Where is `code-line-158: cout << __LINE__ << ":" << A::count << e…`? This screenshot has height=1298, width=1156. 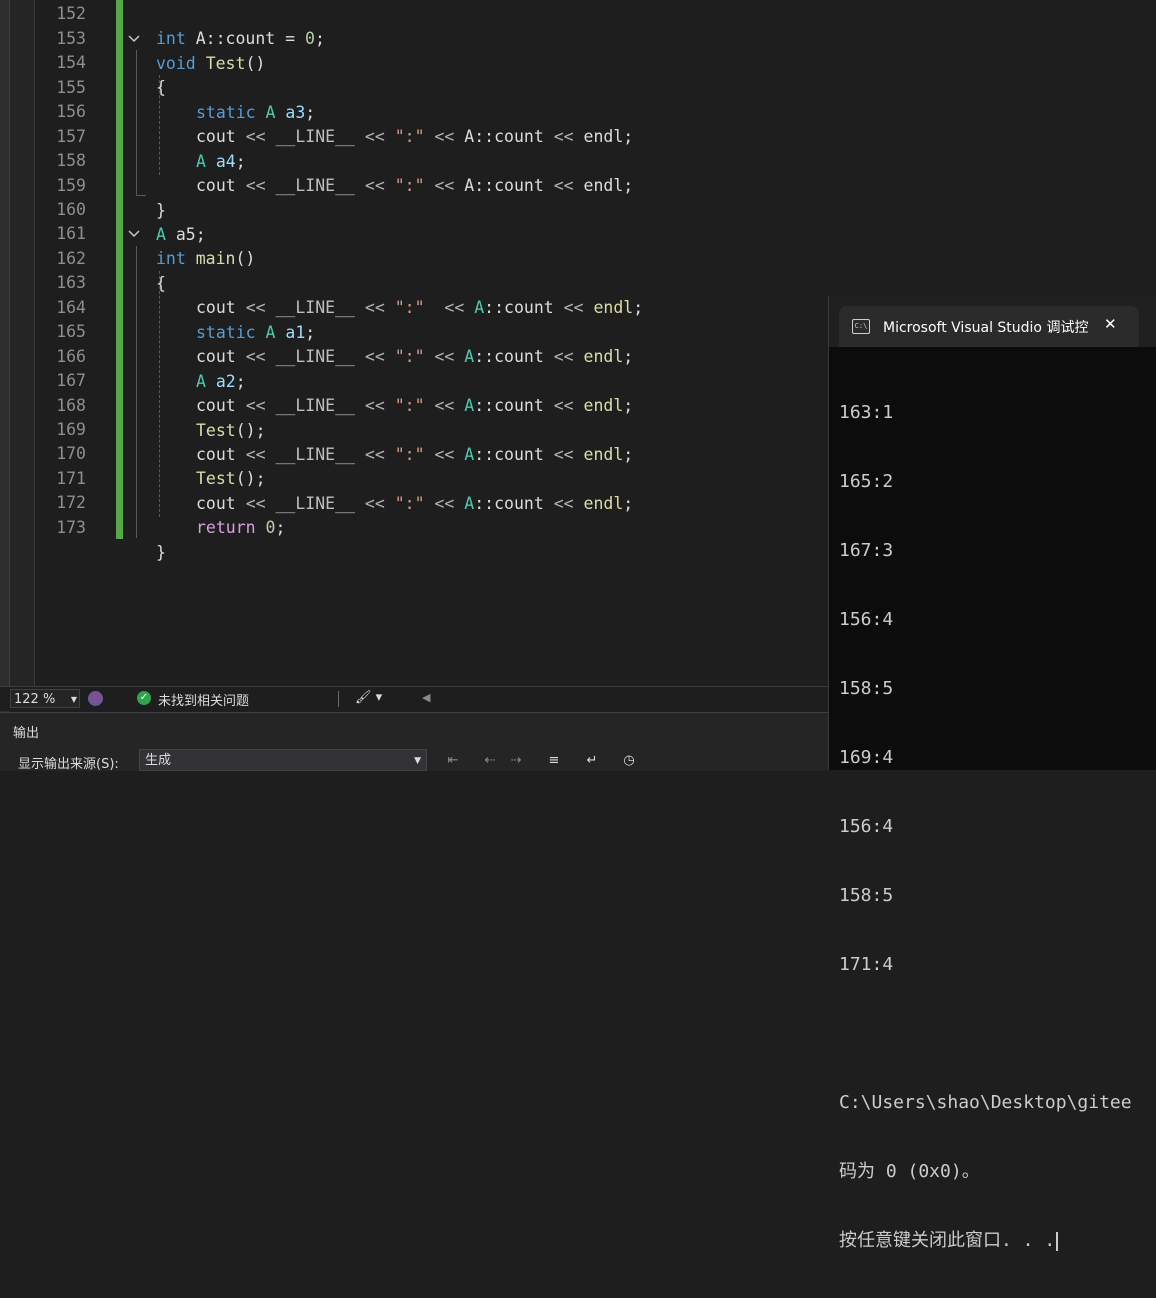 code-line-158: cout << __LINE__ << ":" << A::count << e… is located at coordinates (578, 172).